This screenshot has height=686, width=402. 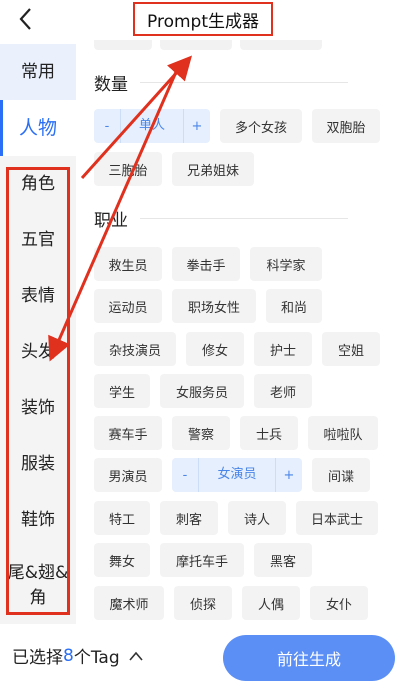 I want to click on tag-occupation: 修女, so click(x=215, y=349).